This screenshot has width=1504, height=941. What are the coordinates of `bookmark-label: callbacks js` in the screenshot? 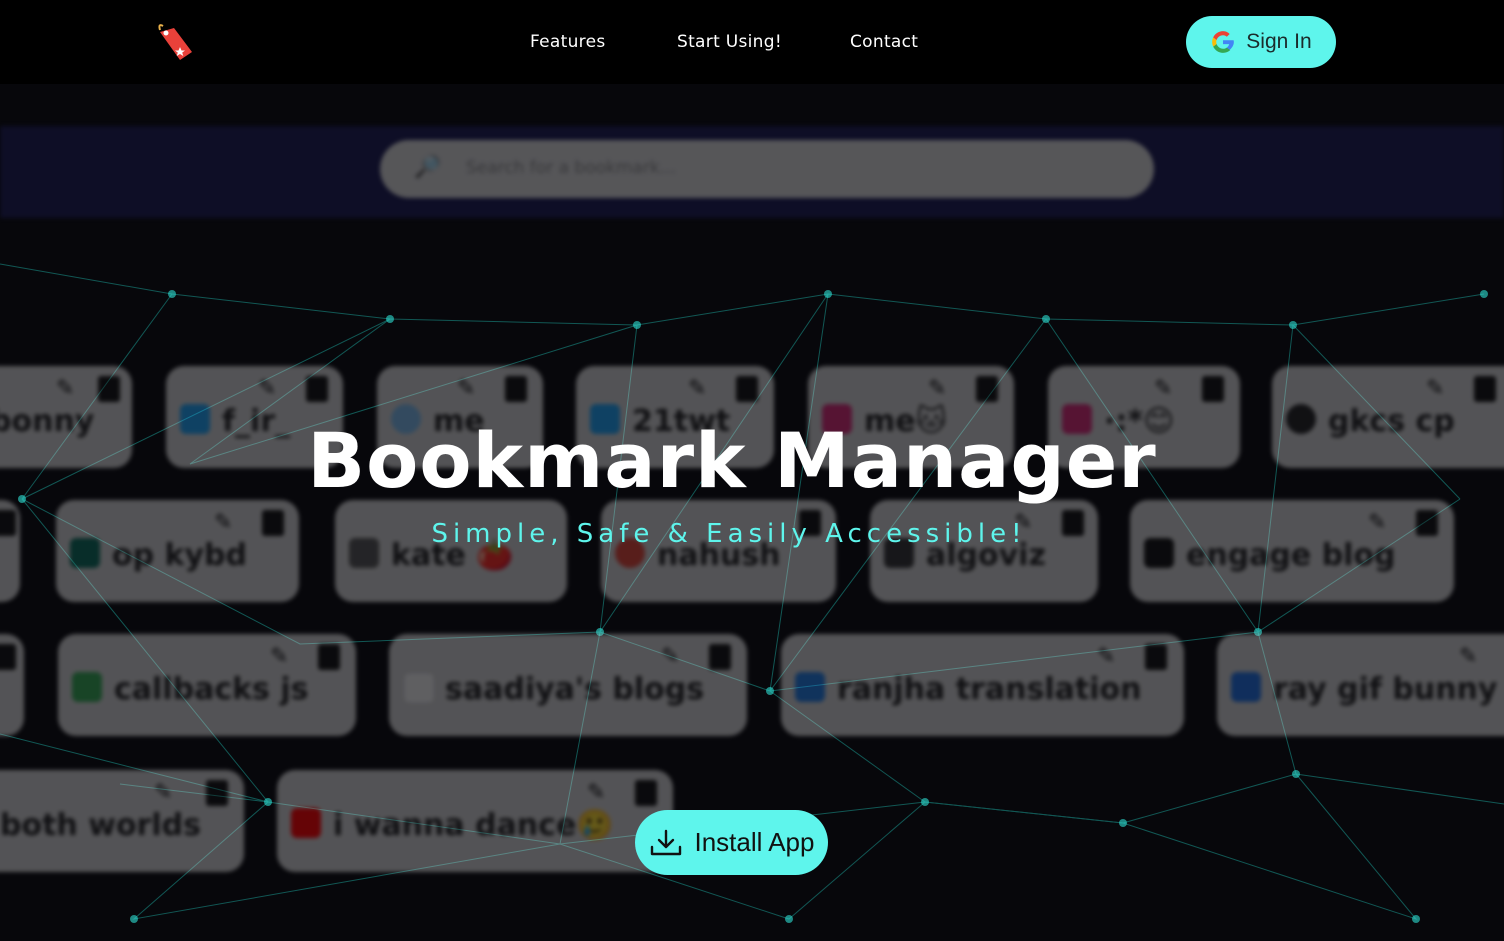 It's located at (211, 689).